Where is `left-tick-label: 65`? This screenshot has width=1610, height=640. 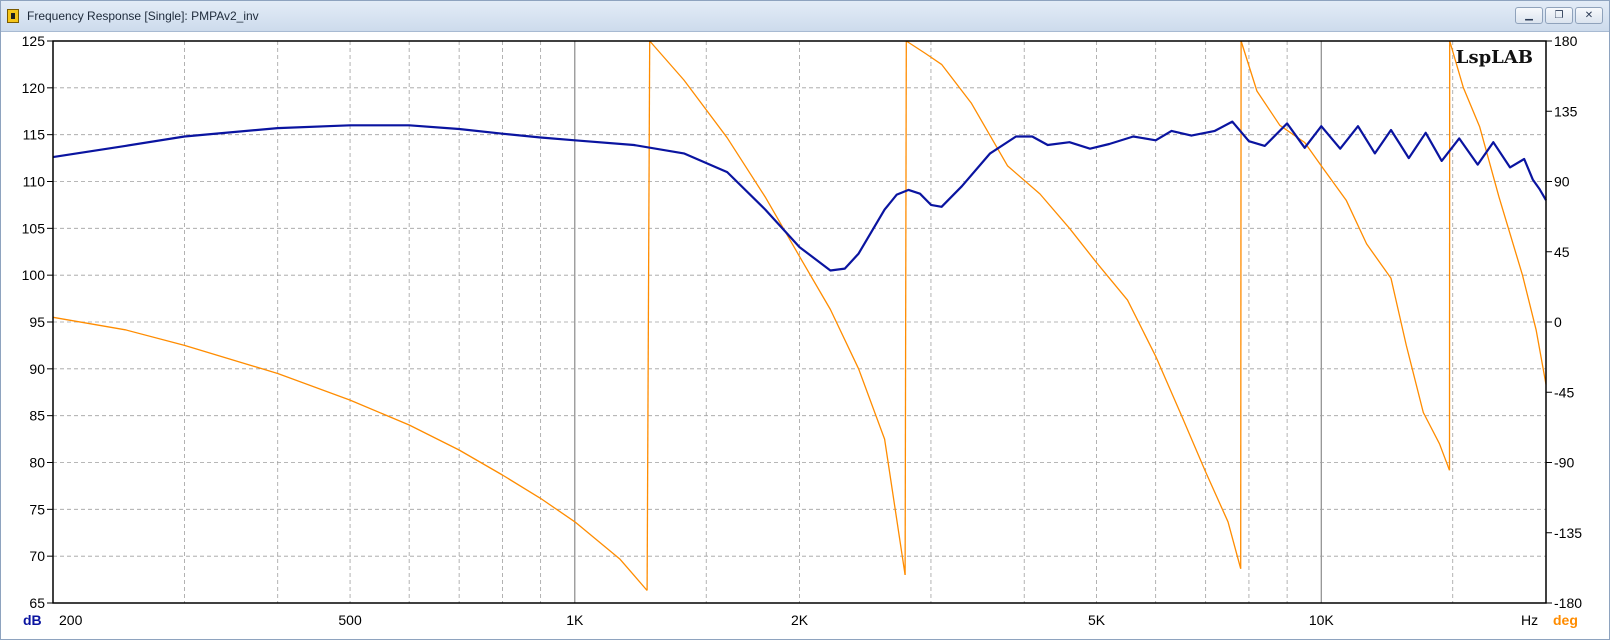
left-tick-label: 65 is located at coordinates (37, 603).